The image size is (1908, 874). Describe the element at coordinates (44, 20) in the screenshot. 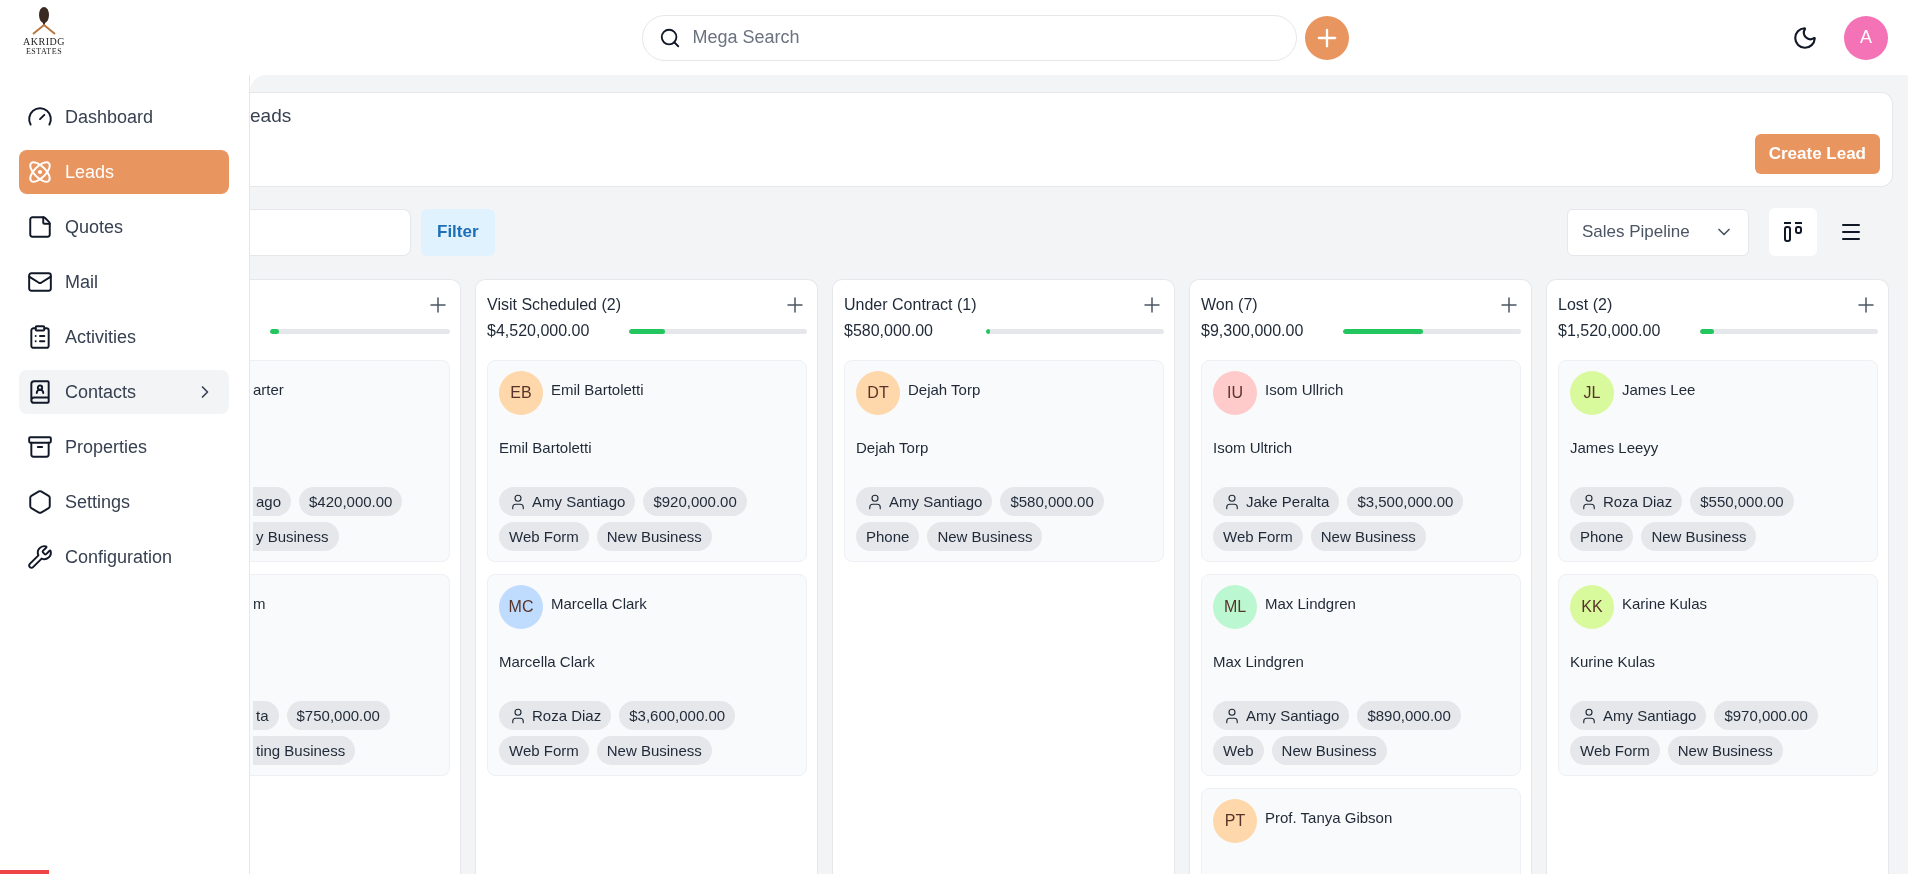

I see `tree-house-icon` at that location.